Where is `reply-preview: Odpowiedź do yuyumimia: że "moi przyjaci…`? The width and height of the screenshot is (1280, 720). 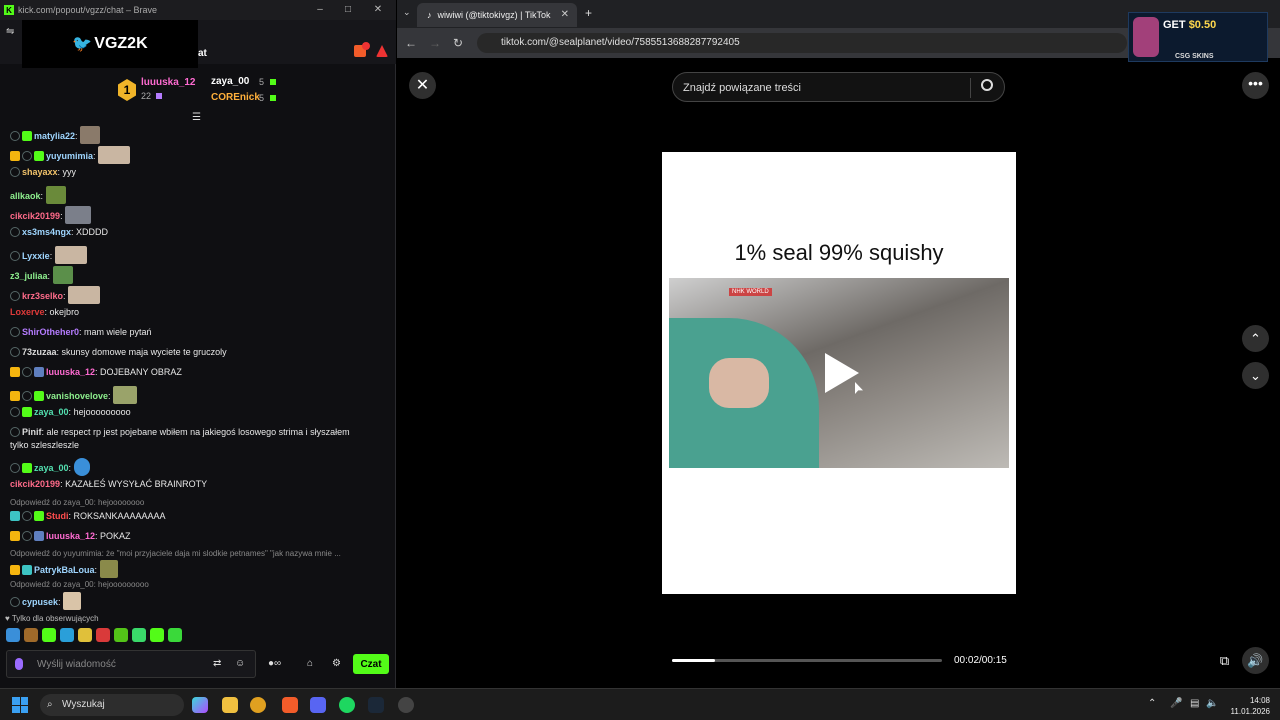 reply-preview: Odpowiedź do yuyumimia: że "moi przyjaci… is located at coordinates (175, 553).